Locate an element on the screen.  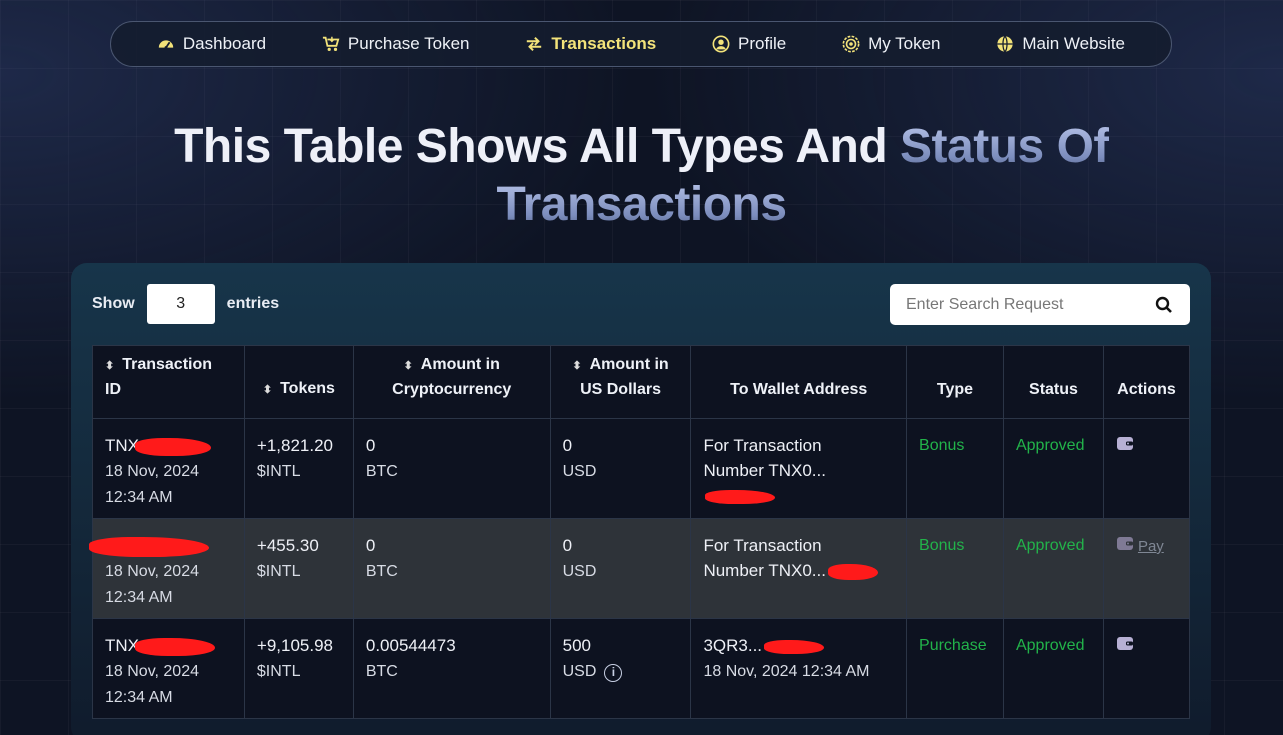
headline-part3: Transactions is located at coordinates (641, 204).